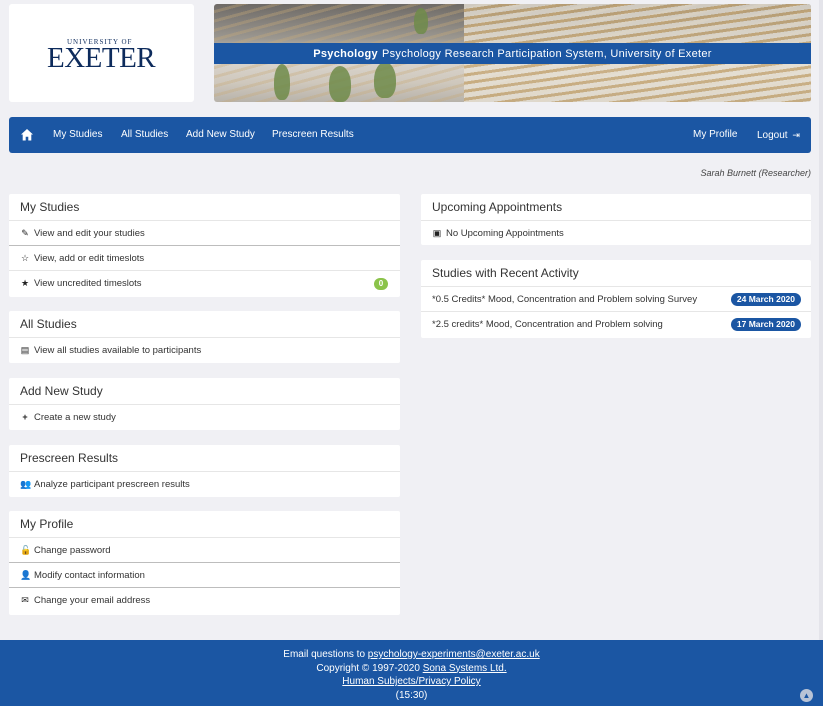  I want to click on link-view-edit-studies: View and edit your studies, so click(89, 233).